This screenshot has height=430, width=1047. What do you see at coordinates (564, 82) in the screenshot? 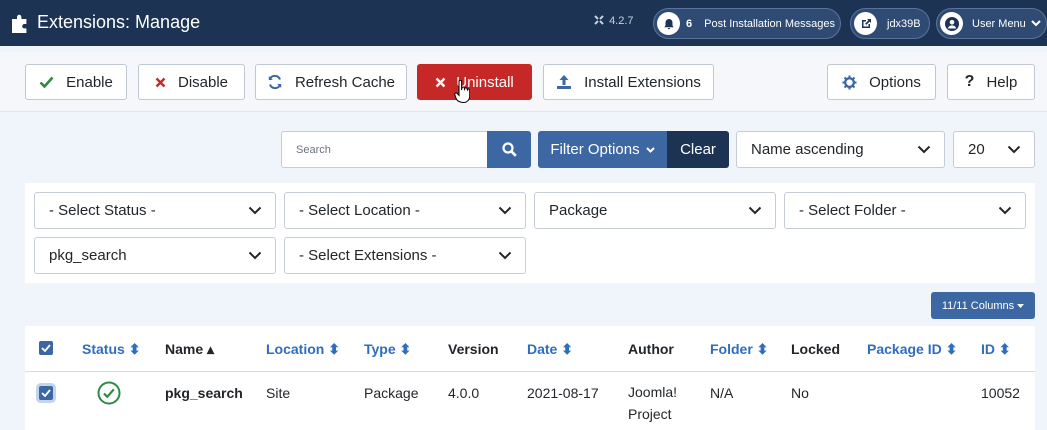
I see `upload-icon` at bounding box center [564, 82].